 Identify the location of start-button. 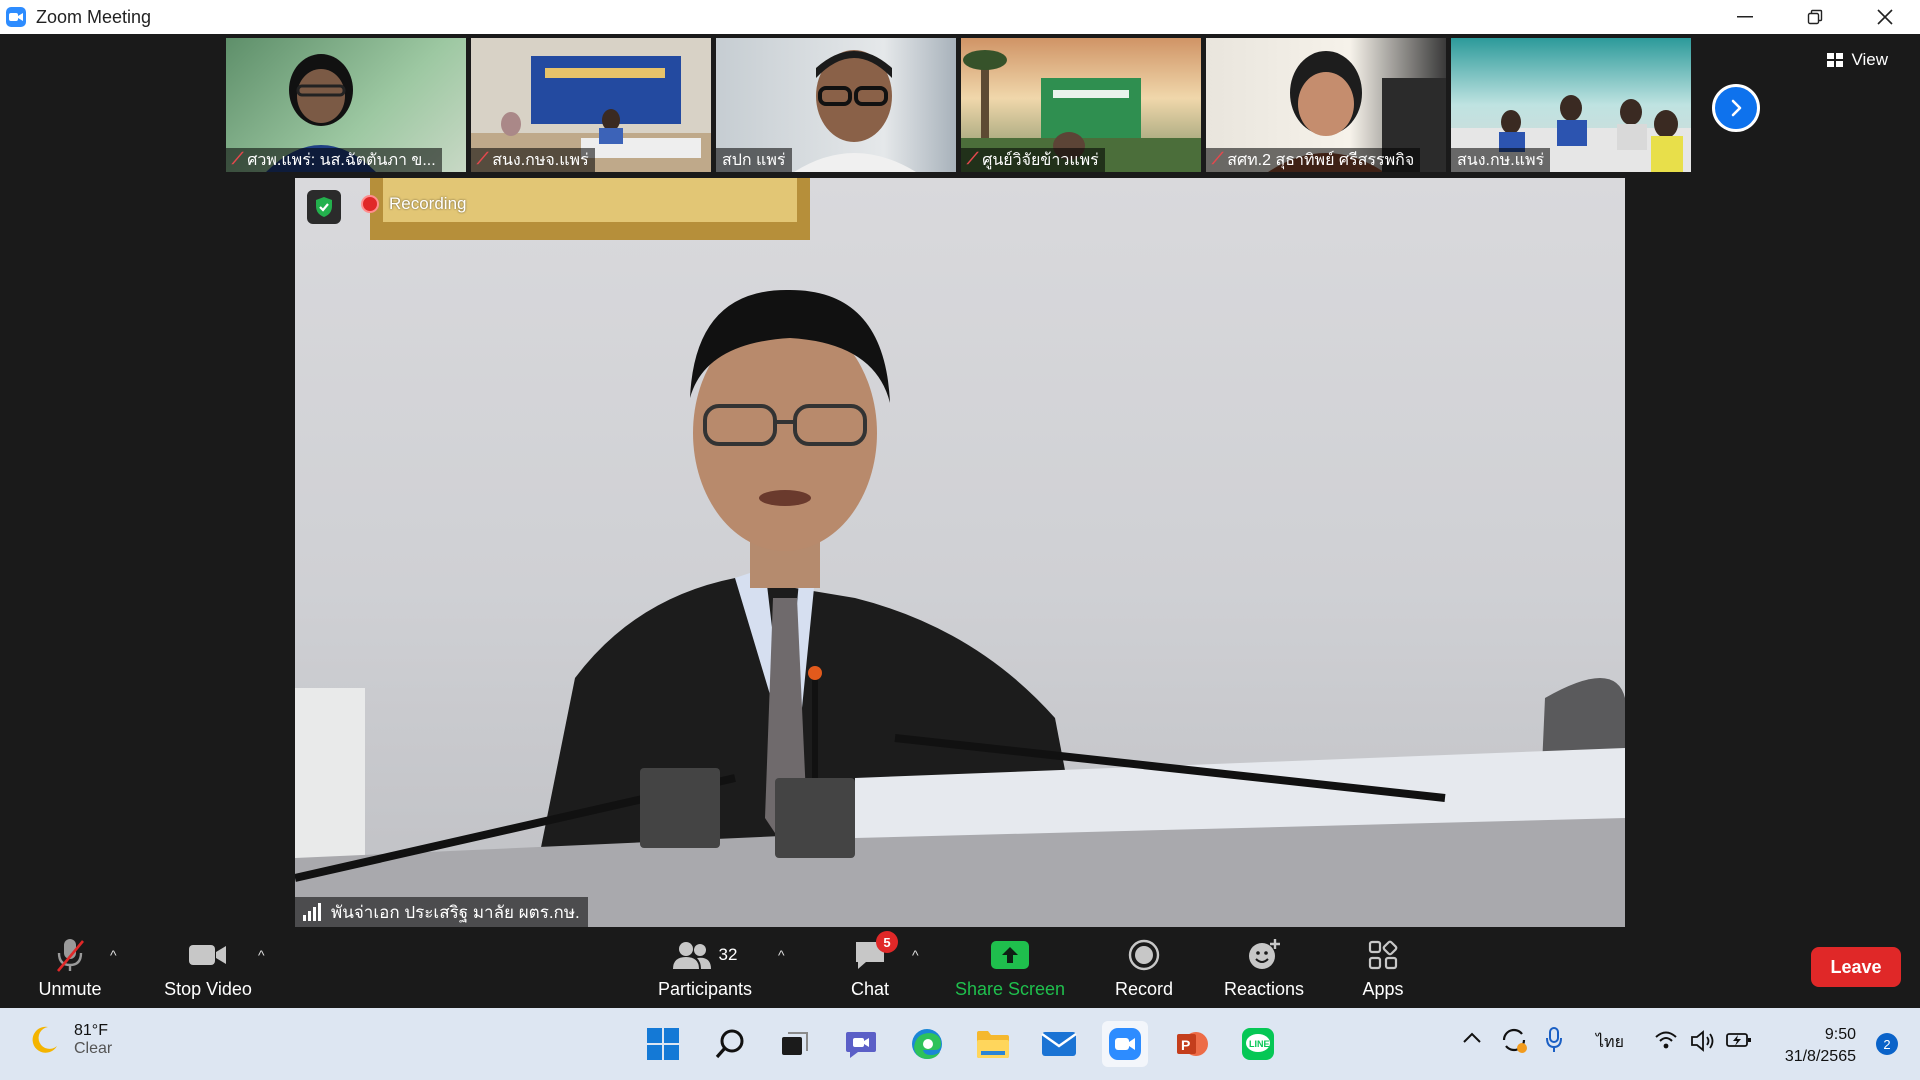
(663, 1044).